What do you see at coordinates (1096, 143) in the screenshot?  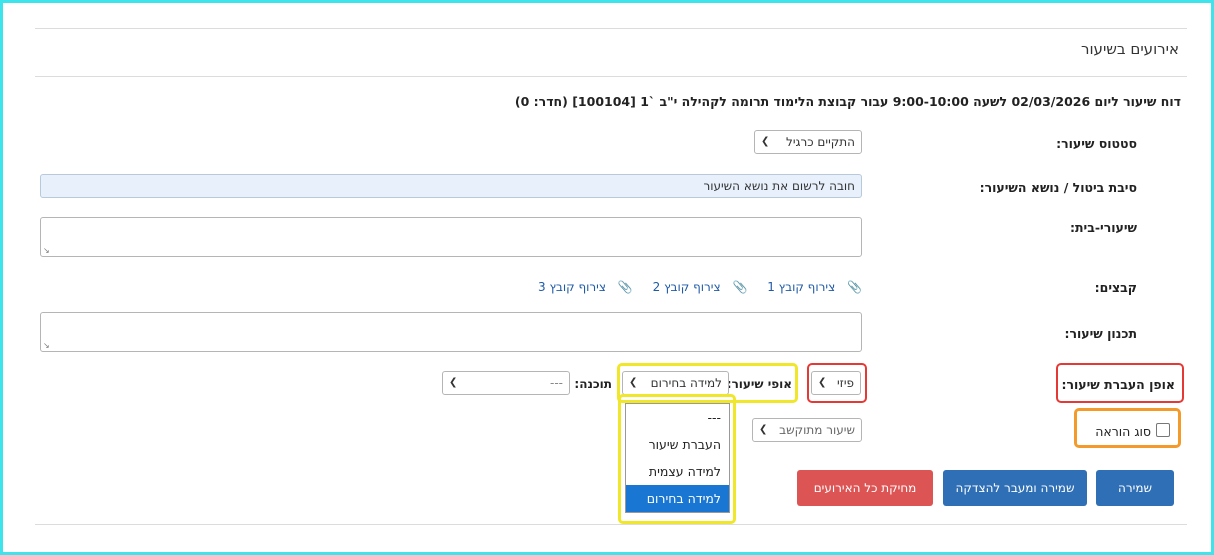 I see `status-label: סטטוס שיעור:` at bounding box center [1096, 143].